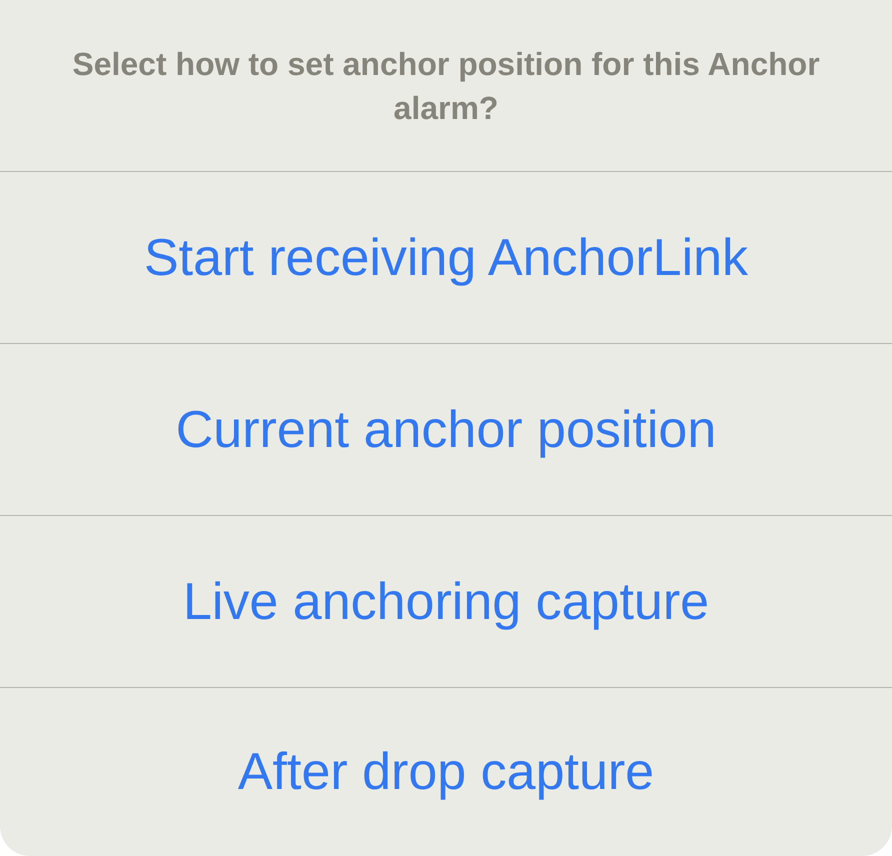 The image size is (892, 856). Describe the element at coordinates (446, 86) in the screenshot. I see `sheet-message: Select how to set anchor position for this Anchor alarm?` at that location.